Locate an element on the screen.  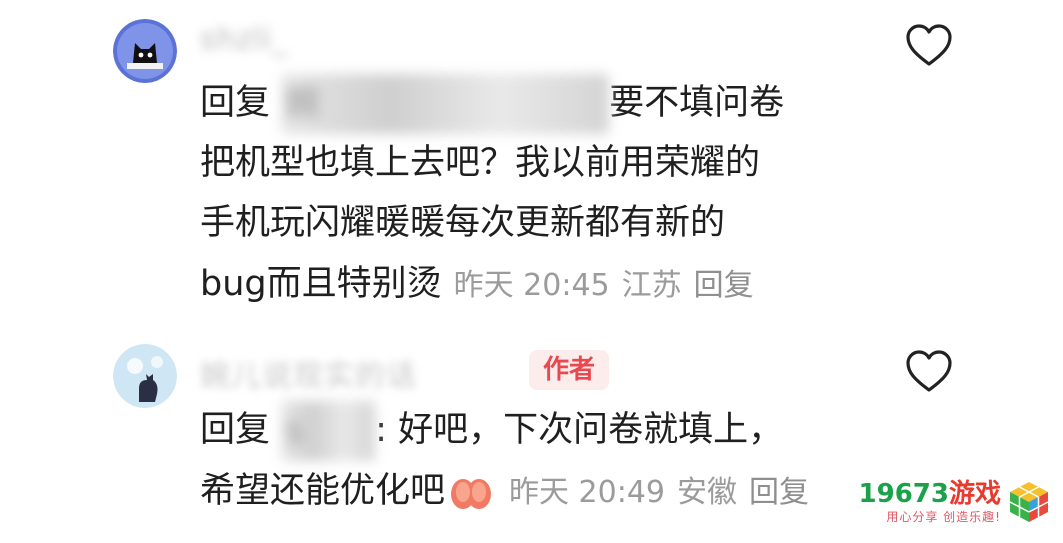
watermark-cn: 游戏 is located at coordinates (974, 494).